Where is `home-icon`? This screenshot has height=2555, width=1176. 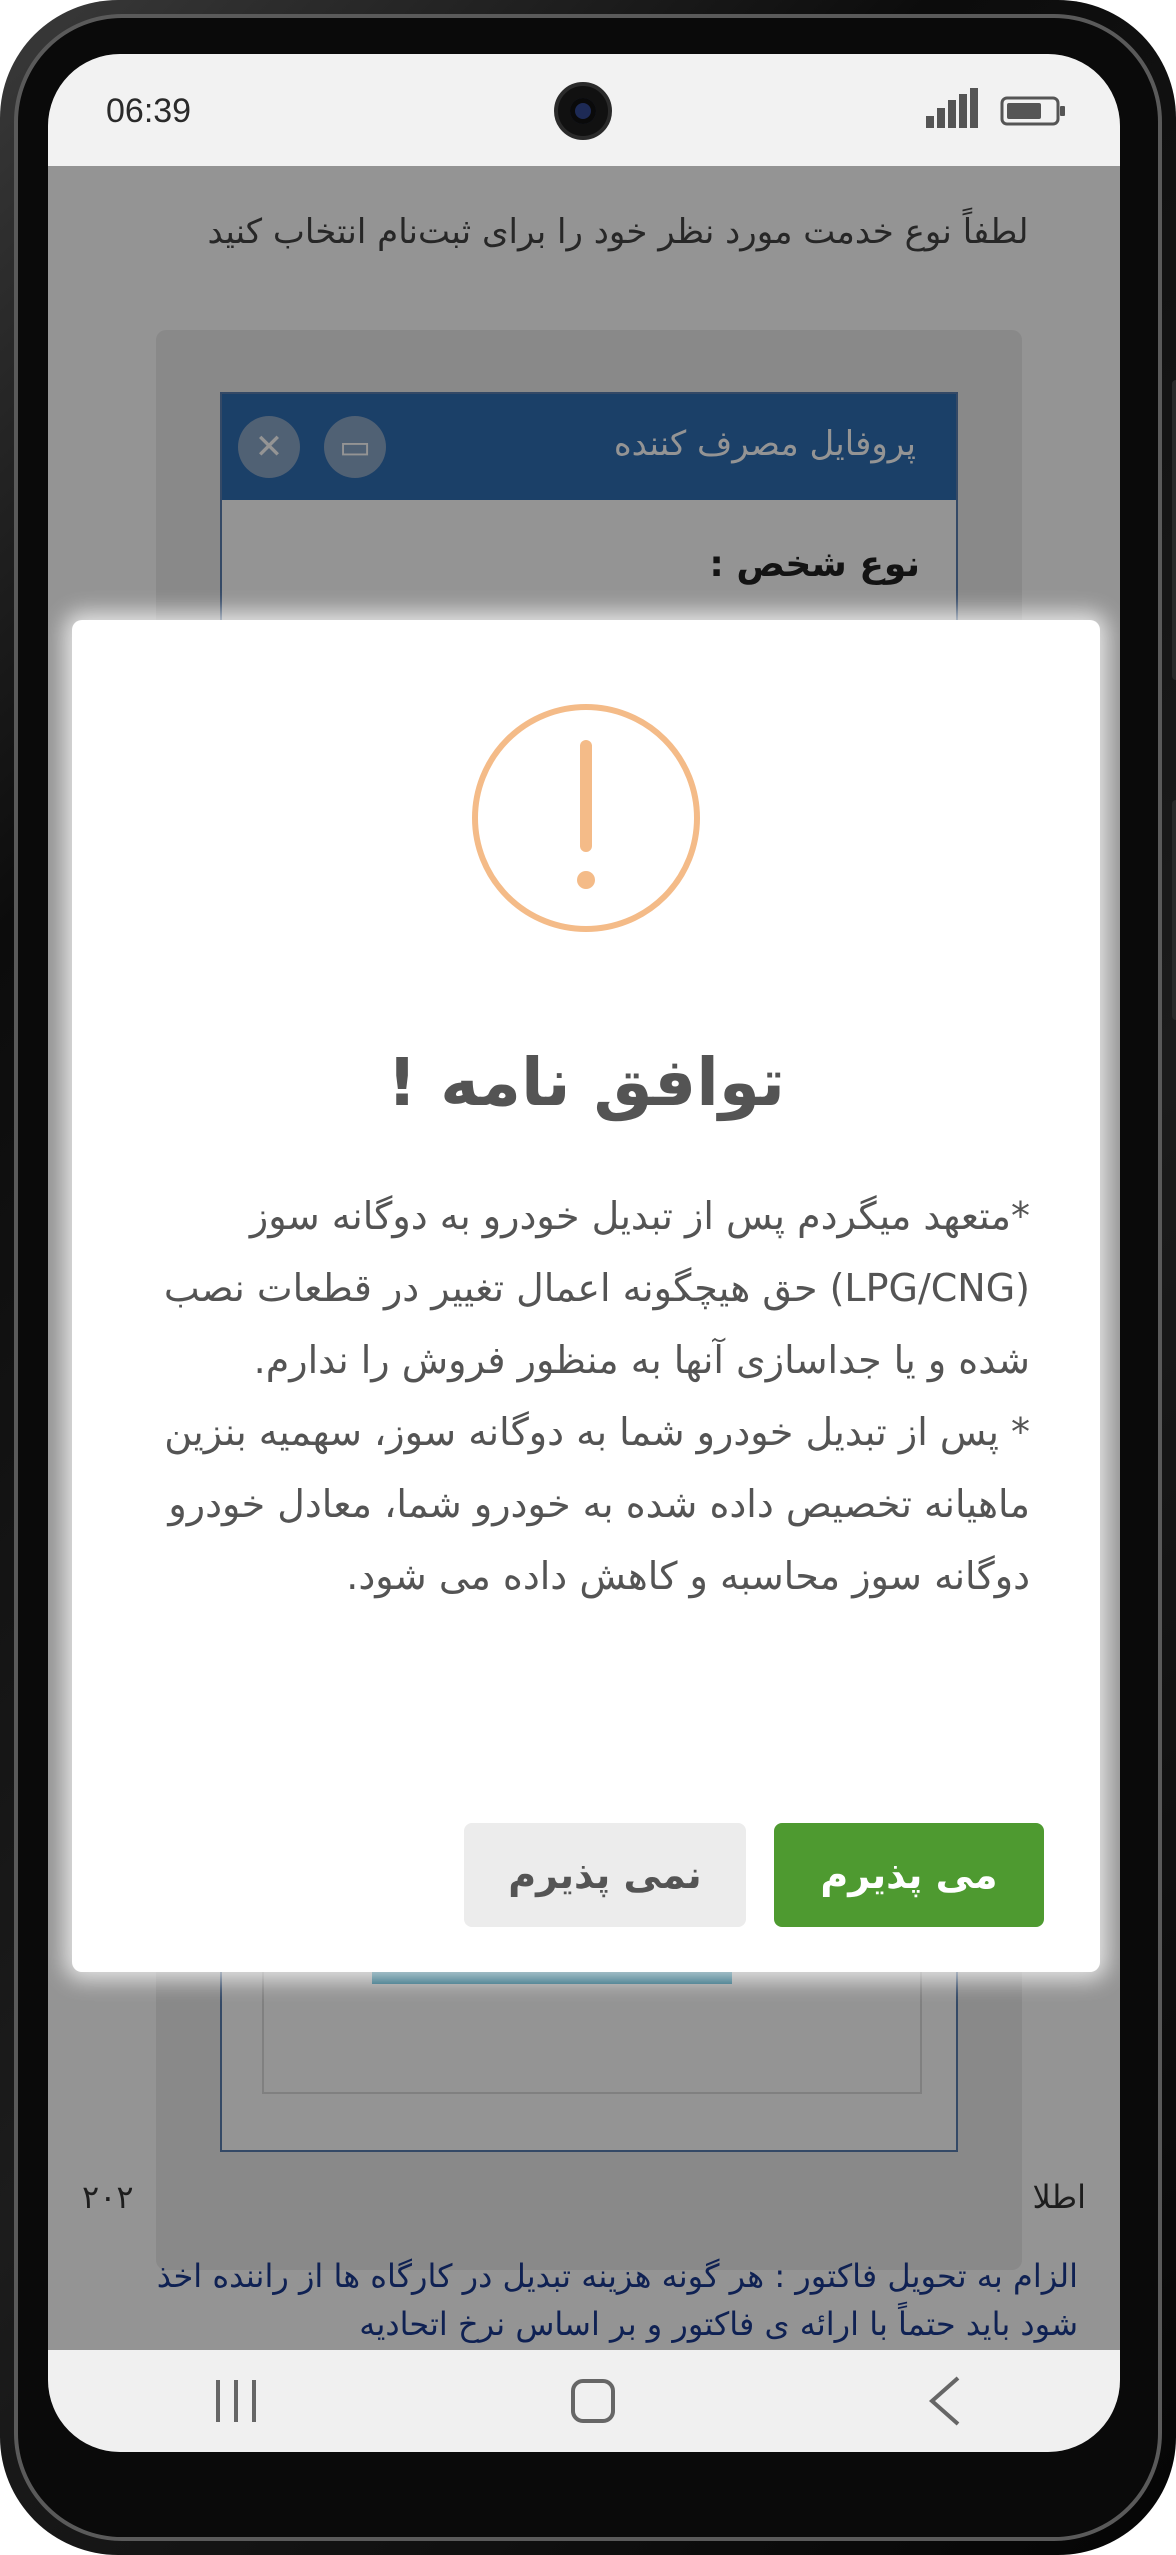
home-icon is located at coordinates (593, 2401).